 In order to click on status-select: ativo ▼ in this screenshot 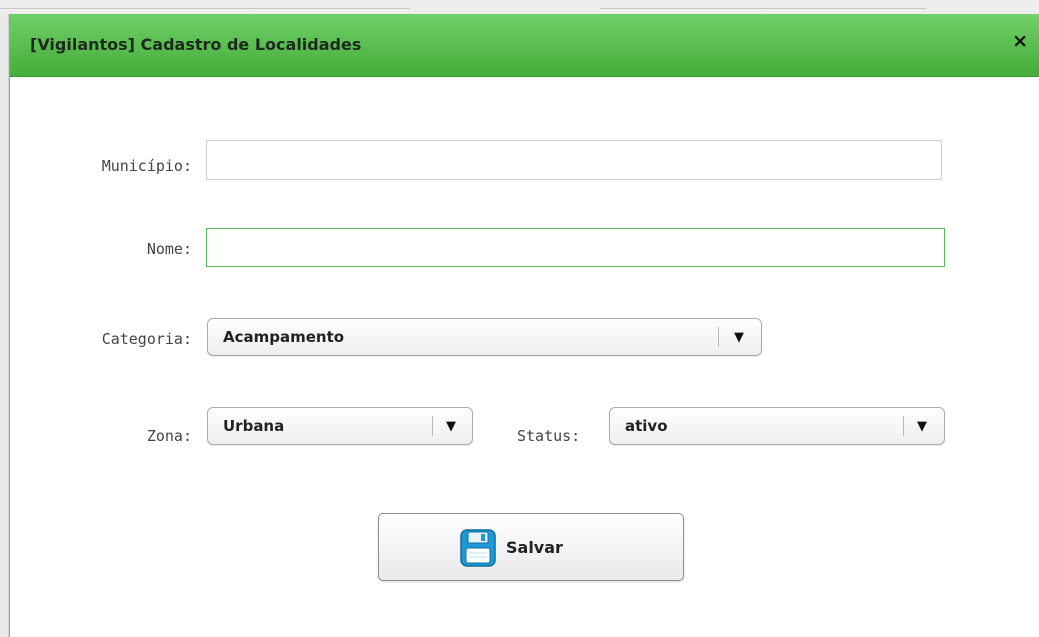, I will do `click(777, 426)`.